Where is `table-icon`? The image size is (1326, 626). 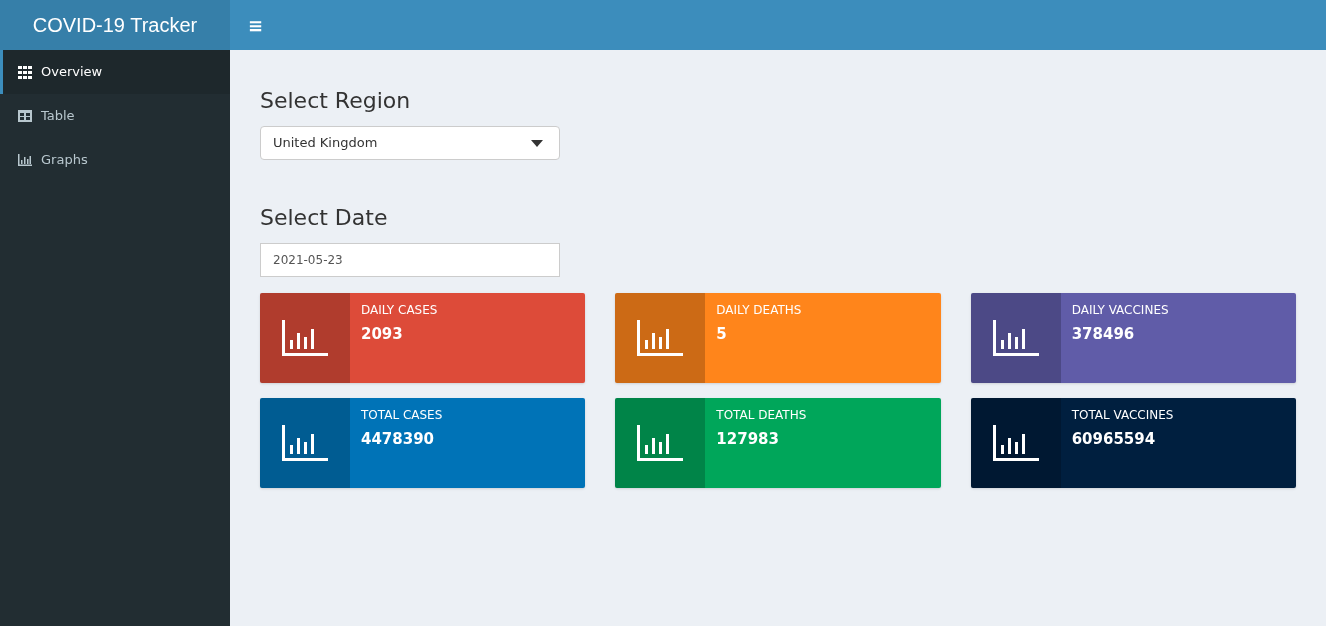
table-icon is located at coordinates (25, 116).